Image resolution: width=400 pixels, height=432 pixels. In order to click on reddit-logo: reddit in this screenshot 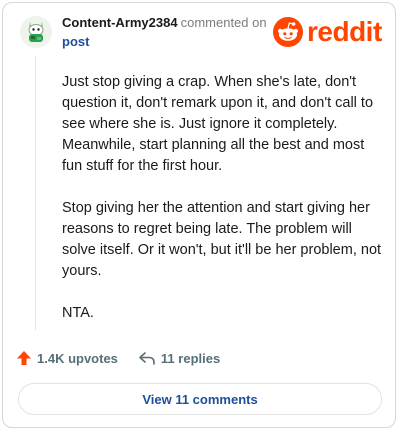, I will do `click(327, 32)`.